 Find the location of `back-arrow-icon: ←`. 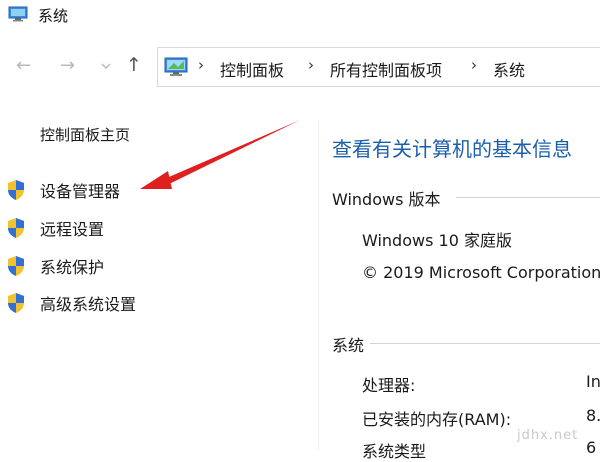

back-arrow-icon: ← is located at coordinates (23, 66).